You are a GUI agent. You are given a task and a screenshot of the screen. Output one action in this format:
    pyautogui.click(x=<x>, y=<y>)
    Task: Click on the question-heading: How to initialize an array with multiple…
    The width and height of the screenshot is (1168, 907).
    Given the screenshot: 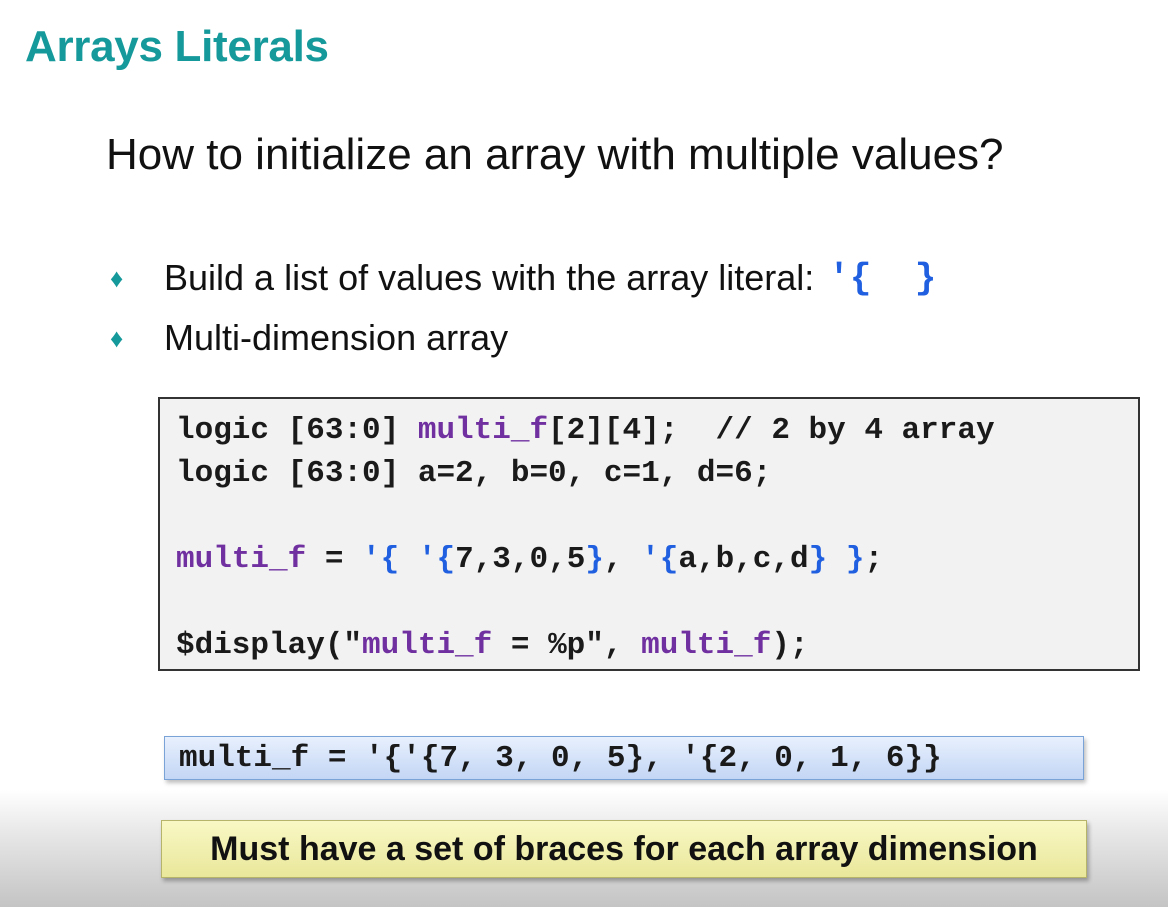 What is the action you would take?
    pyautogui.click(x=555, y=154)
    